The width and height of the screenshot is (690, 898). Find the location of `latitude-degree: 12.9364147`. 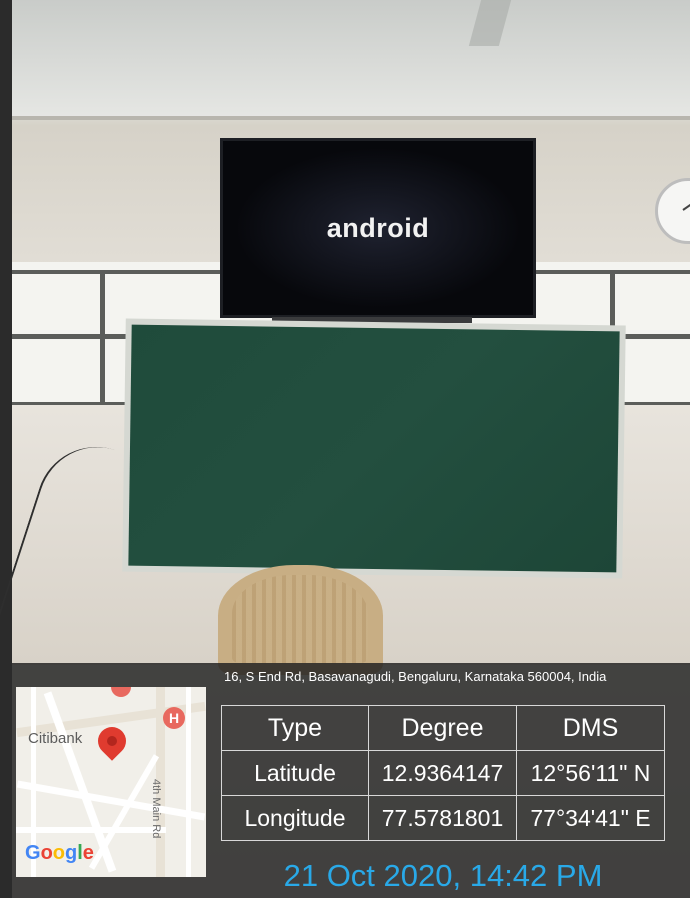

latitude-degree: 12.9364147 is located at coordinates (442, 773).